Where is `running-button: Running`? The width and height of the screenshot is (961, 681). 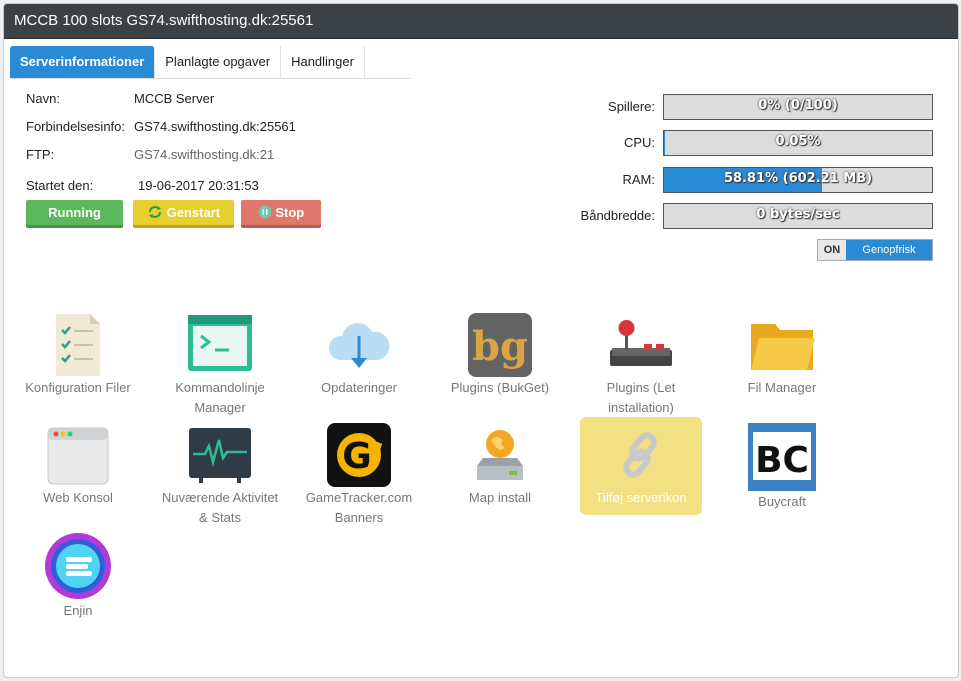
running-button: Running is located at coordinates (74, 214).